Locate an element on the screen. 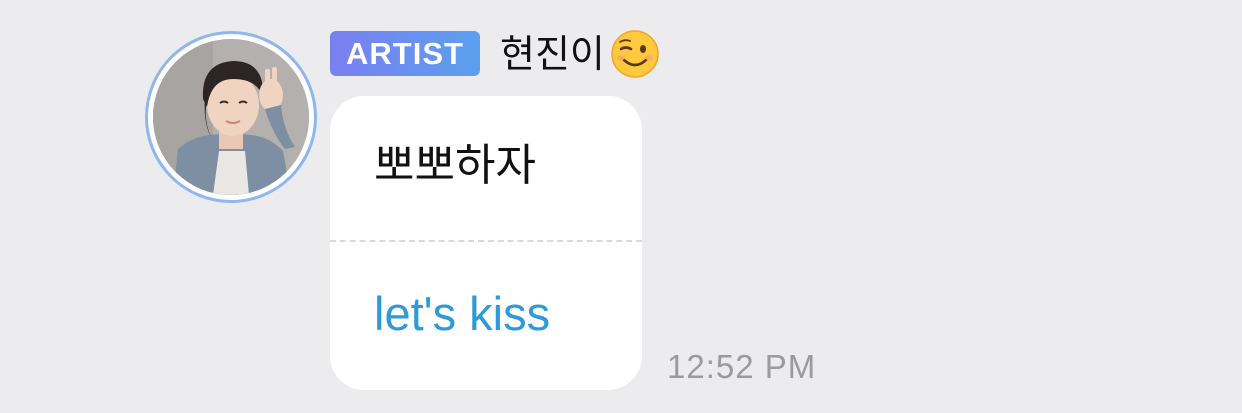 Image resolution: width=1242 pixels, height=413 pixels. sender-name: 현진이 is located at coordinates (580, 54).